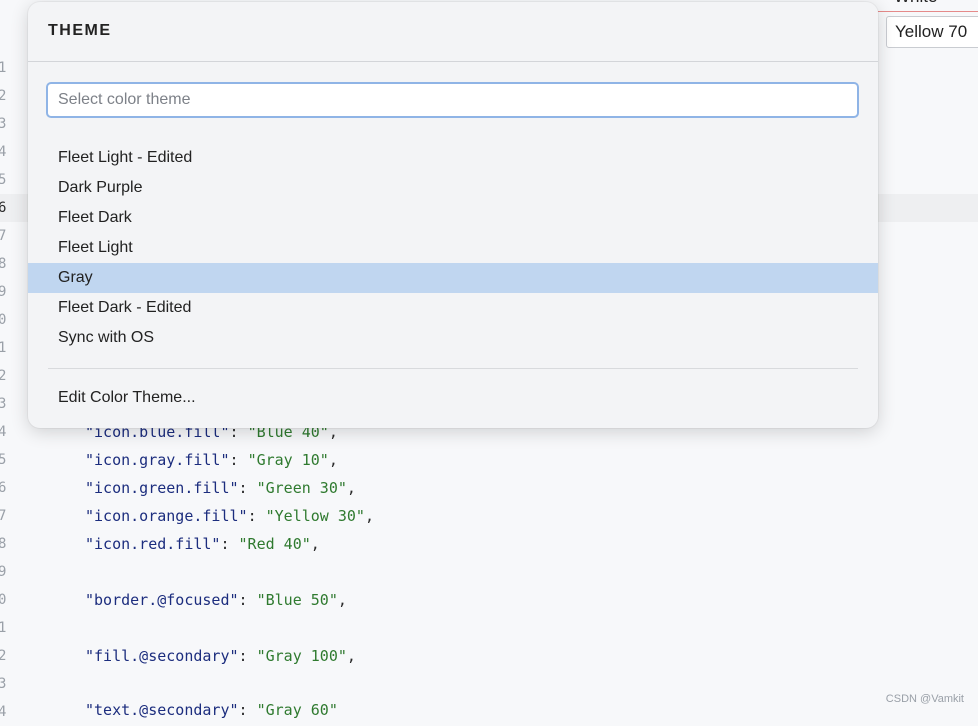 Image resolution: width=978 pixels, height=726 pixels. What do you see at coordinates (3, 208) in the screenshot?
I see `line-number-current: 6` at bounding box center [3, 208].